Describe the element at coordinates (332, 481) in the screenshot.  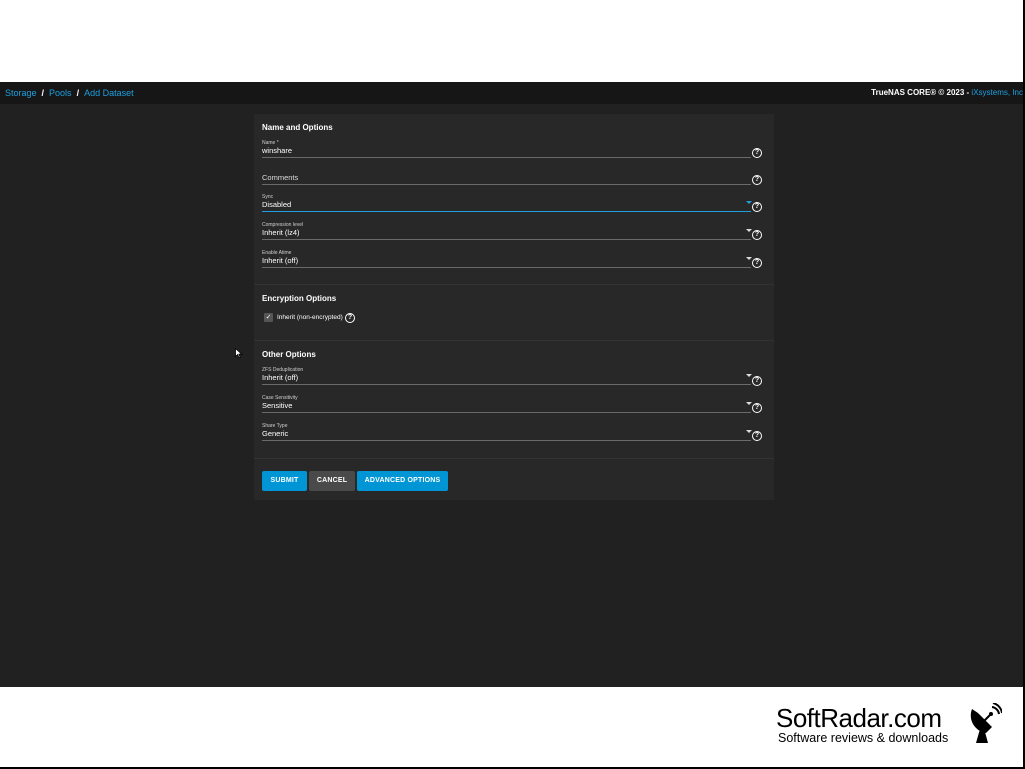
I see `cancel-button: CANCEL` at that location.